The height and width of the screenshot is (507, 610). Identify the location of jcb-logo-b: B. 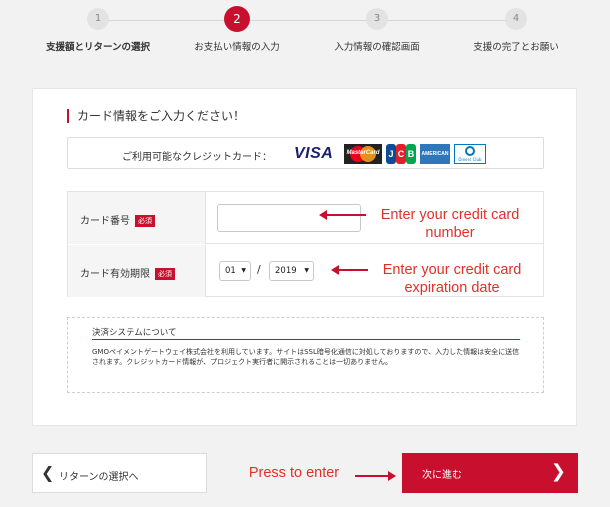
(411, 154).